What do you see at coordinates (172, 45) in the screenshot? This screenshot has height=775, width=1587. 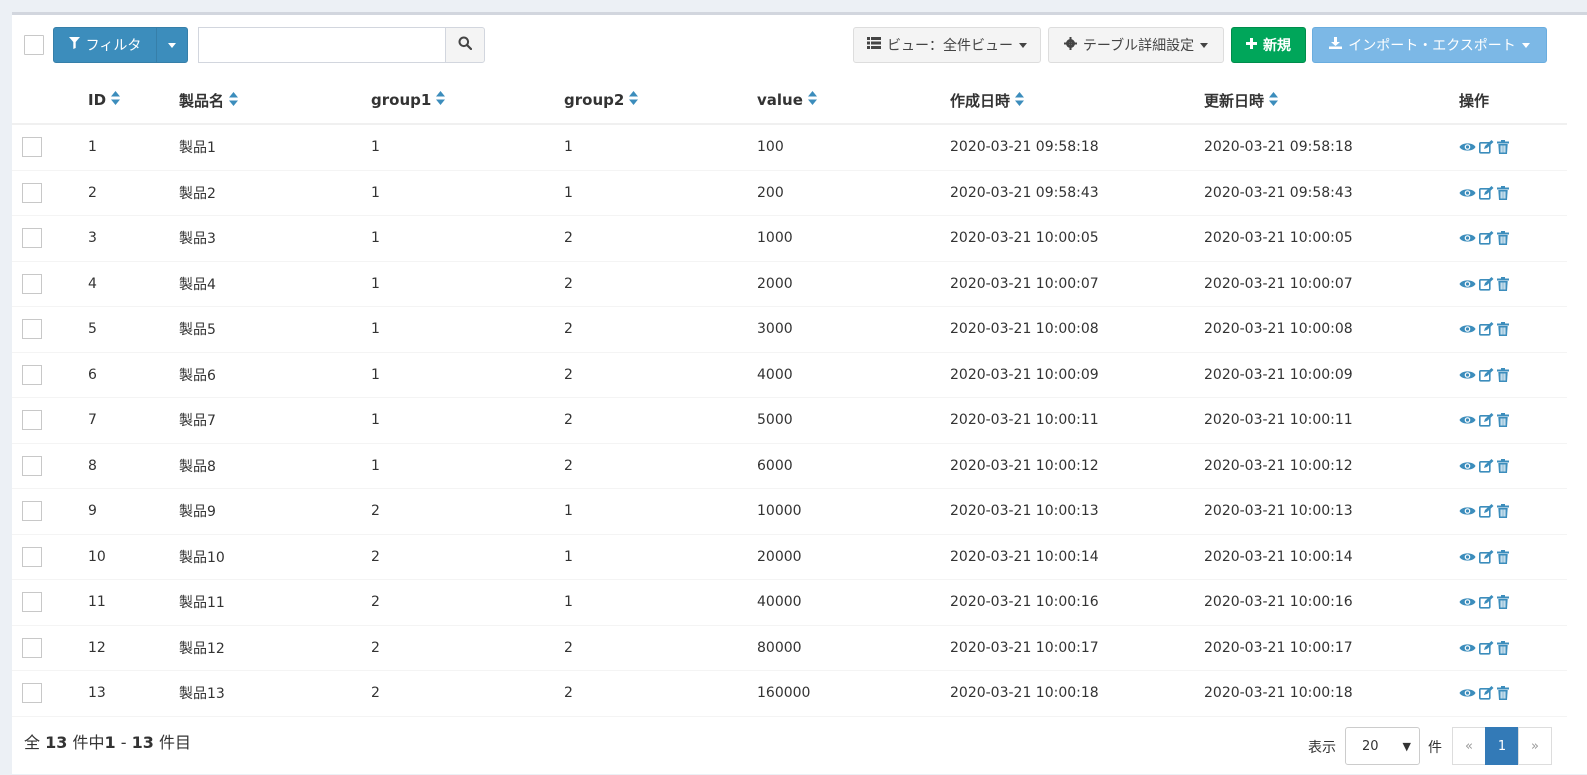 I see `filter-dropdown-toggle` at bounding box center [172, 45].